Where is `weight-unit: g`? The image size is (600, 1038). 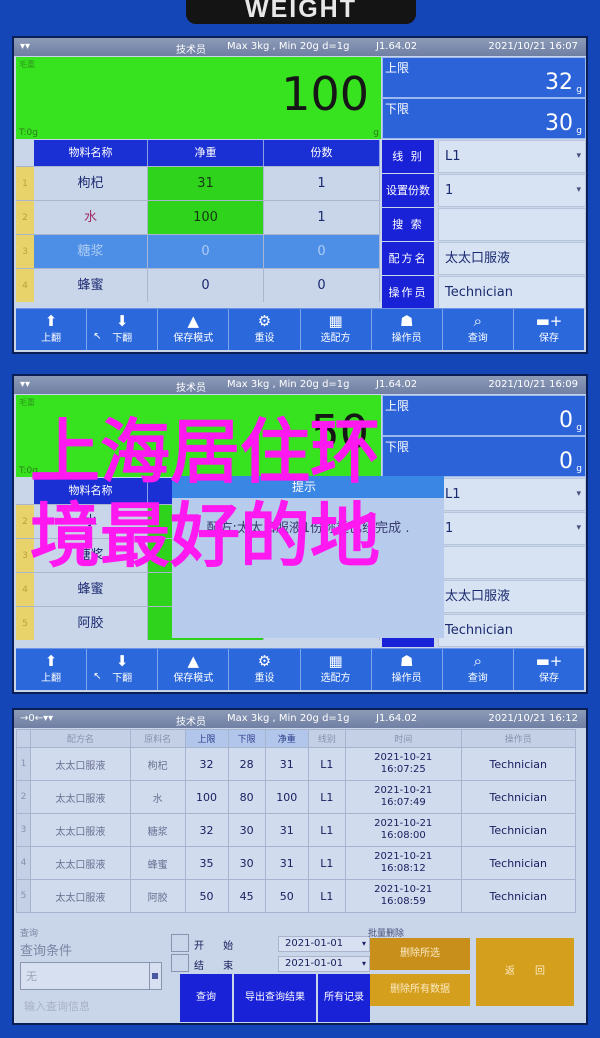 weight-unit: g is located at coordinates (376, 133).